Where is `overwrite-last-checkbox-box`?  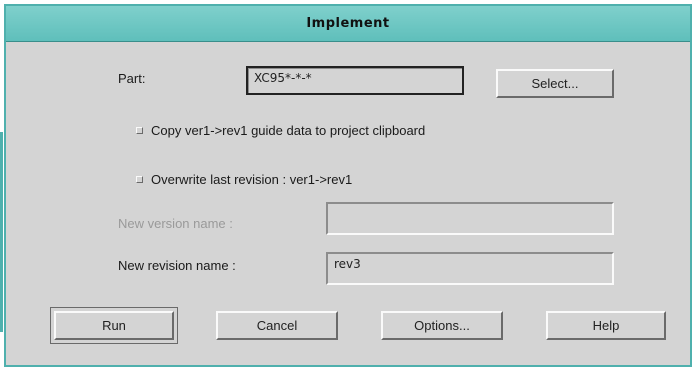
overwrite-last-checkbox-box is located at coordinates (139, 179).